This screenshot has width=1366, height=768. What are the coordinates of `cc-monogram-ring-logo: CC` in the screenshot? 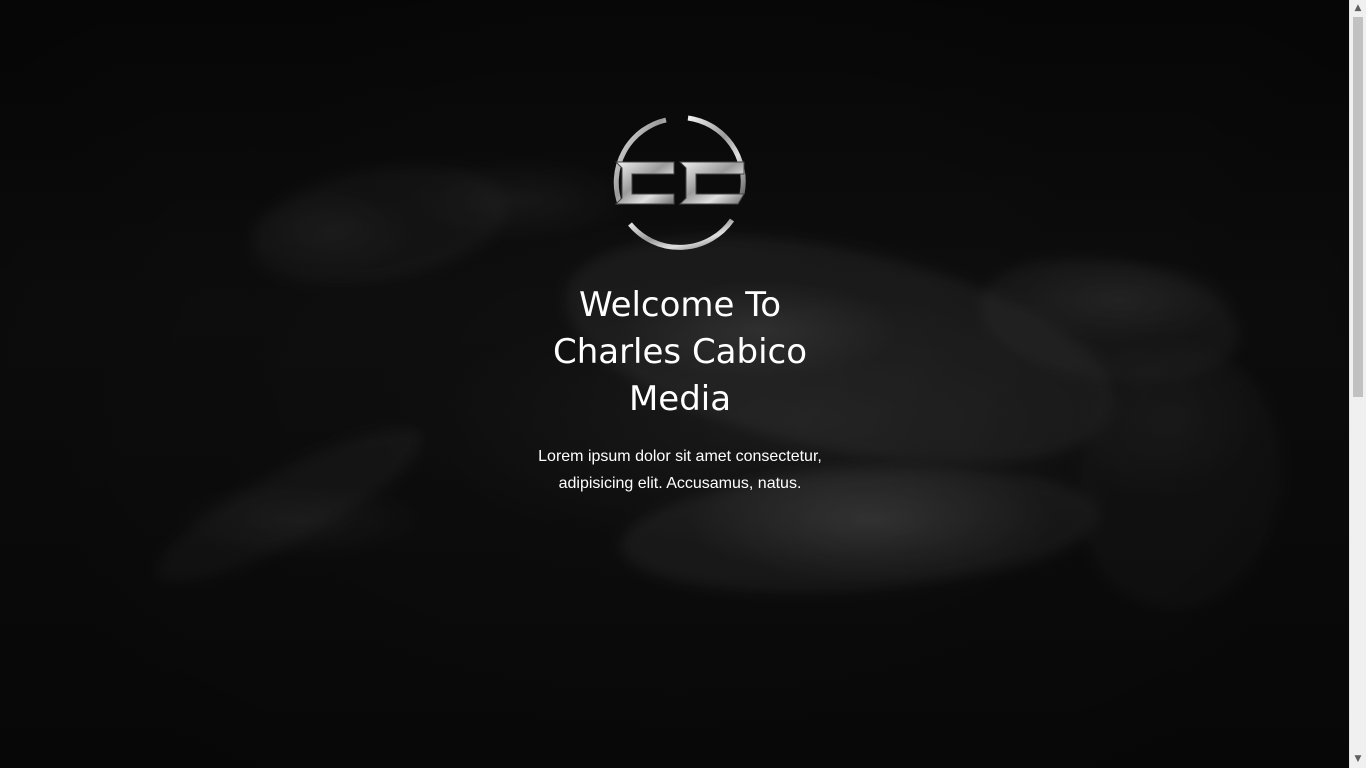 It's located at (680, 182).